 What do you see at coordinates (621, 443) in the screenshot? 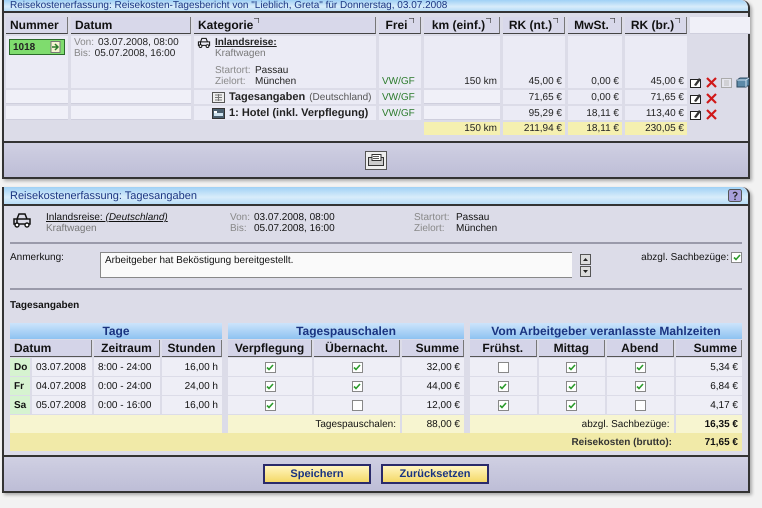
I see `summary-label: Reisekosten (brutto):` at bounding box center [621, 443].